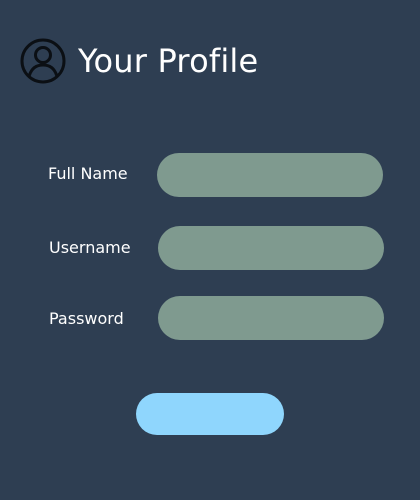 This screenshot has width=420, height=500. What do you see at coordinates (168, 61) in the screenshot?
I see `page-title: Your Profile` at bounding box center [168, 61].